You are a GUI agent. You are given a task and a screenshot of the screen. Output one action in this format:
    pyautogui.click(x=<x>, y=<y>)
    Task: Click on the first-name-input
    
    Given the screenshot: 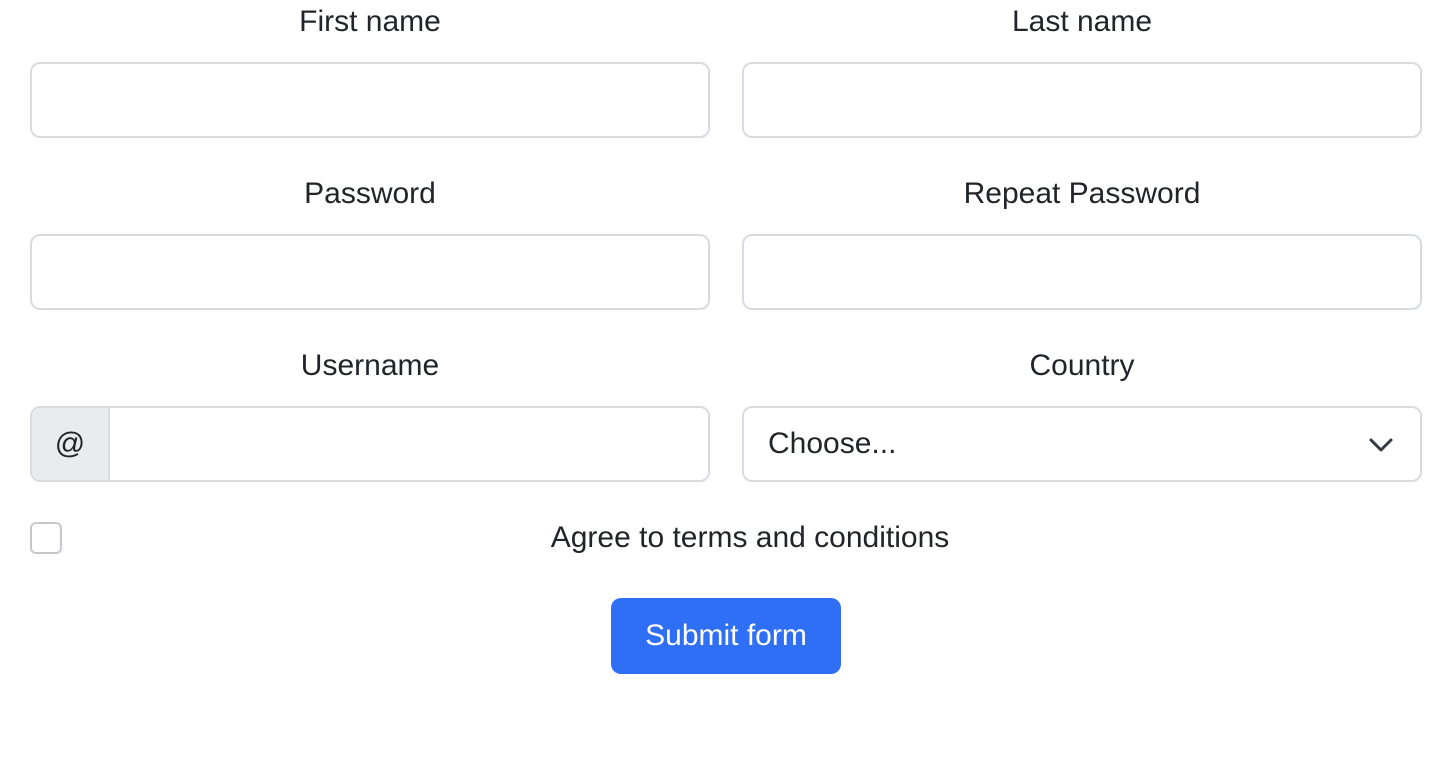 What is the action you would take?
    pyautogui.click(x=370, y=100)
    